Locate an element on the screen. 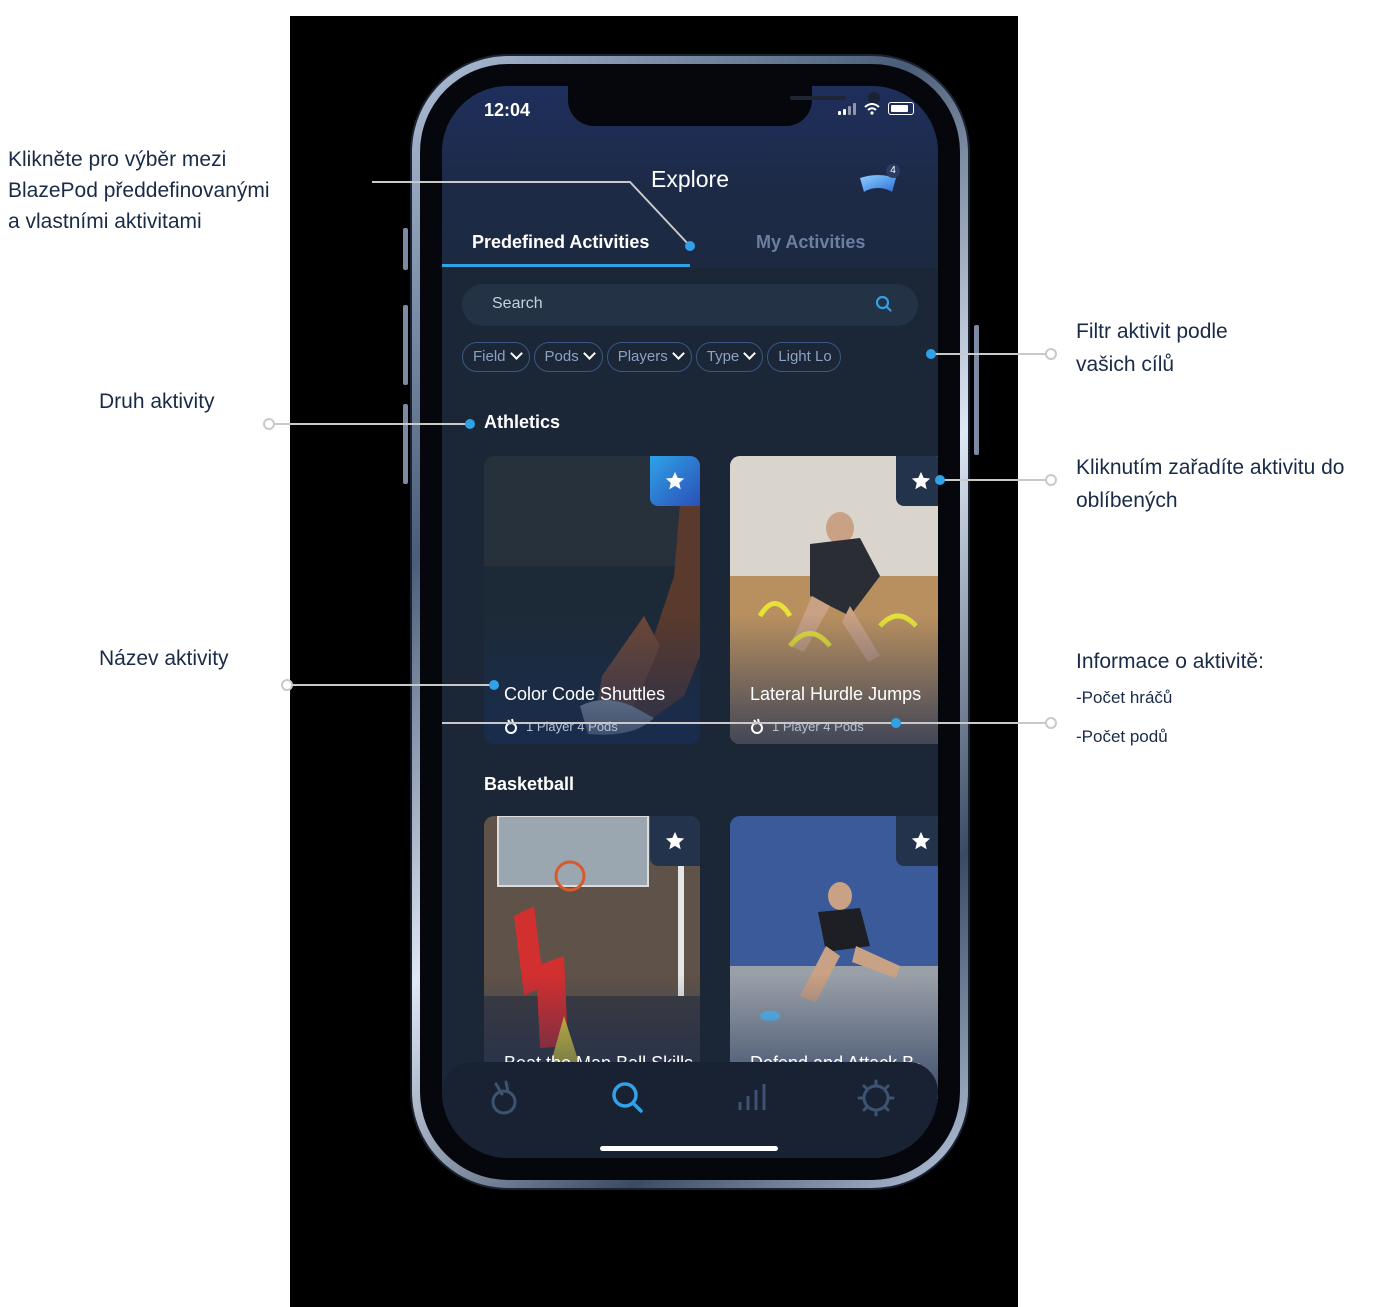 Image resolution: width=1386 pixels, height=1307 pixels. annotation-line: vašich cílů is located at coordinates (1125, 364).